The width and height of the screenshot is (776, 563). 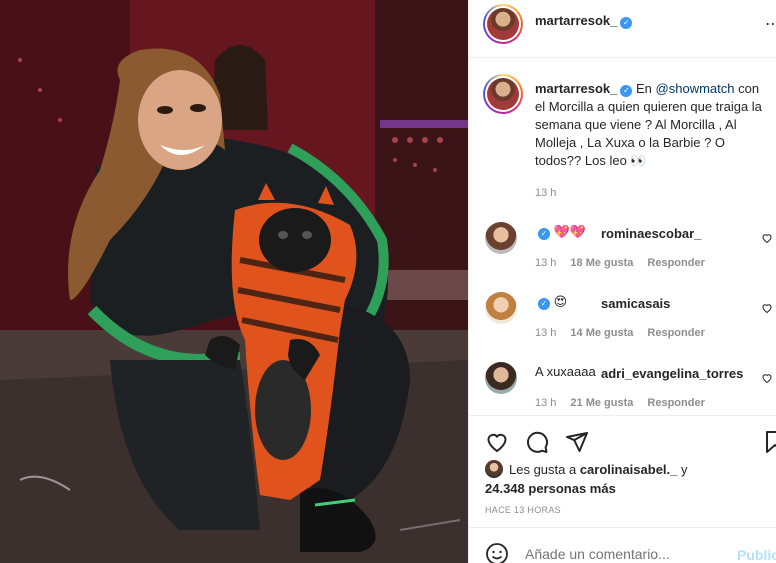 I want to click on comment-meta: 13 h 21 Me gusta Responder, so click(x=620, y=403).